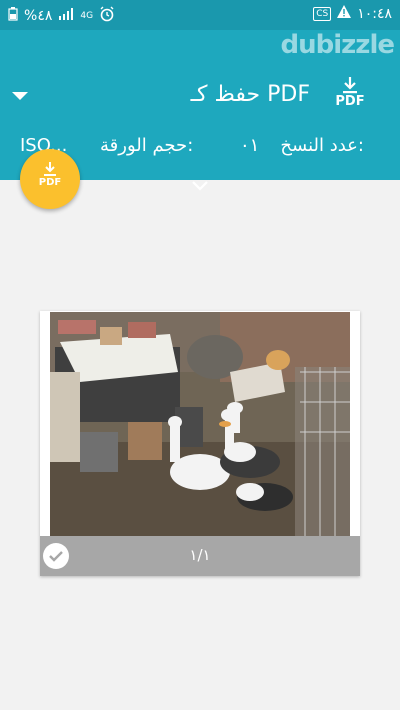  What do you see at coordinates (20, 96) in the screenshot?
I see `printer-dropdown-icon` at bounding box center [20, 96].